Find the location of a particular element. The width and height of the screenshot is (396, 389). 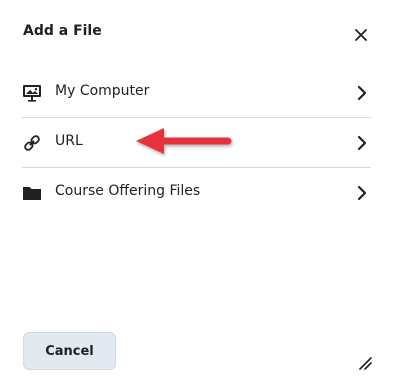

list-item-label: URL is located at coordinates (69, 141).